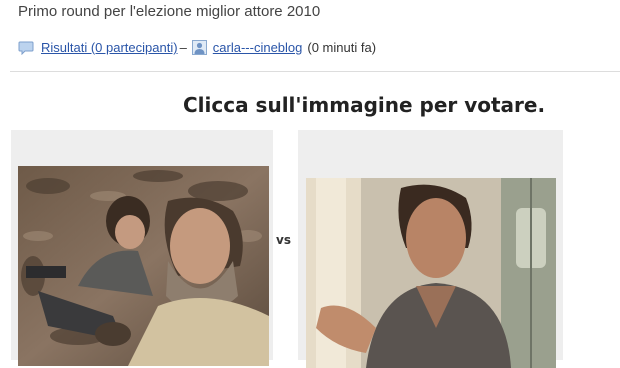 The width and height of the screenshot is (620, 368). I want to click on user-avatar-icon, so click(199, 47).